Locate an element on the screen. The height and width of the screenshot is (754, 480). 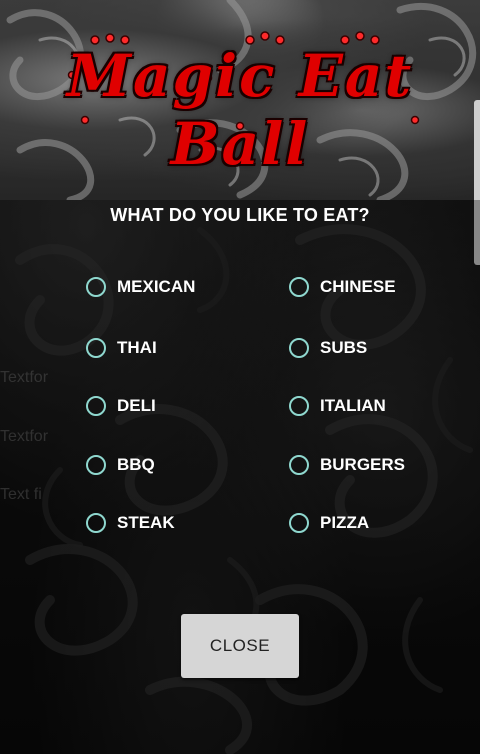
option-label: THAI is located at coordinates (137, 347).